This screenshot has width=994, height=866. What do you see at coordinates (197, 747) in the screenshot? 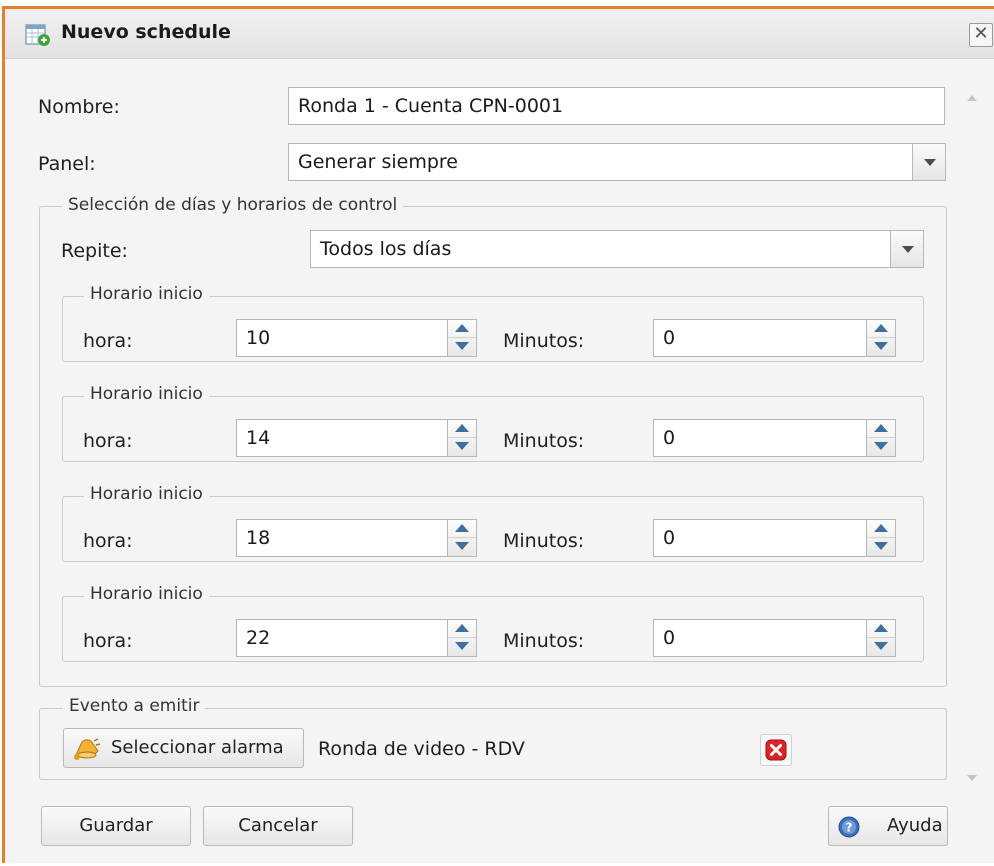
I see `seleccionar-alarma-label: Seleccionar alarma` at bounding box center [197, 747].